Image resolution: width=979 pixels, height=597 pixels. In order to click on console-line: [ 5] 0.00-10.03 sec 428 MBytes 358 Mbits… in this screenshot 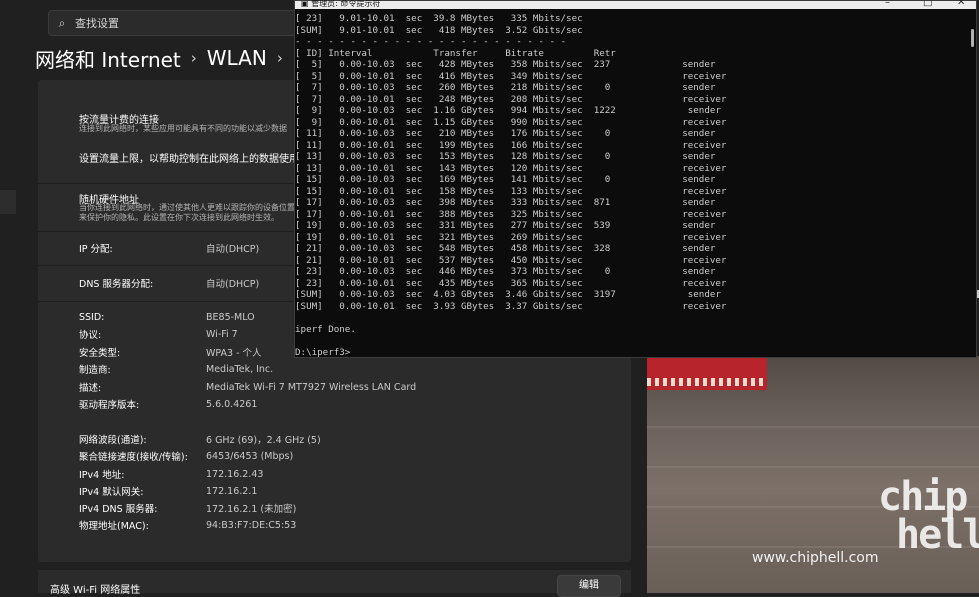, I will do `click(505, 64)`.